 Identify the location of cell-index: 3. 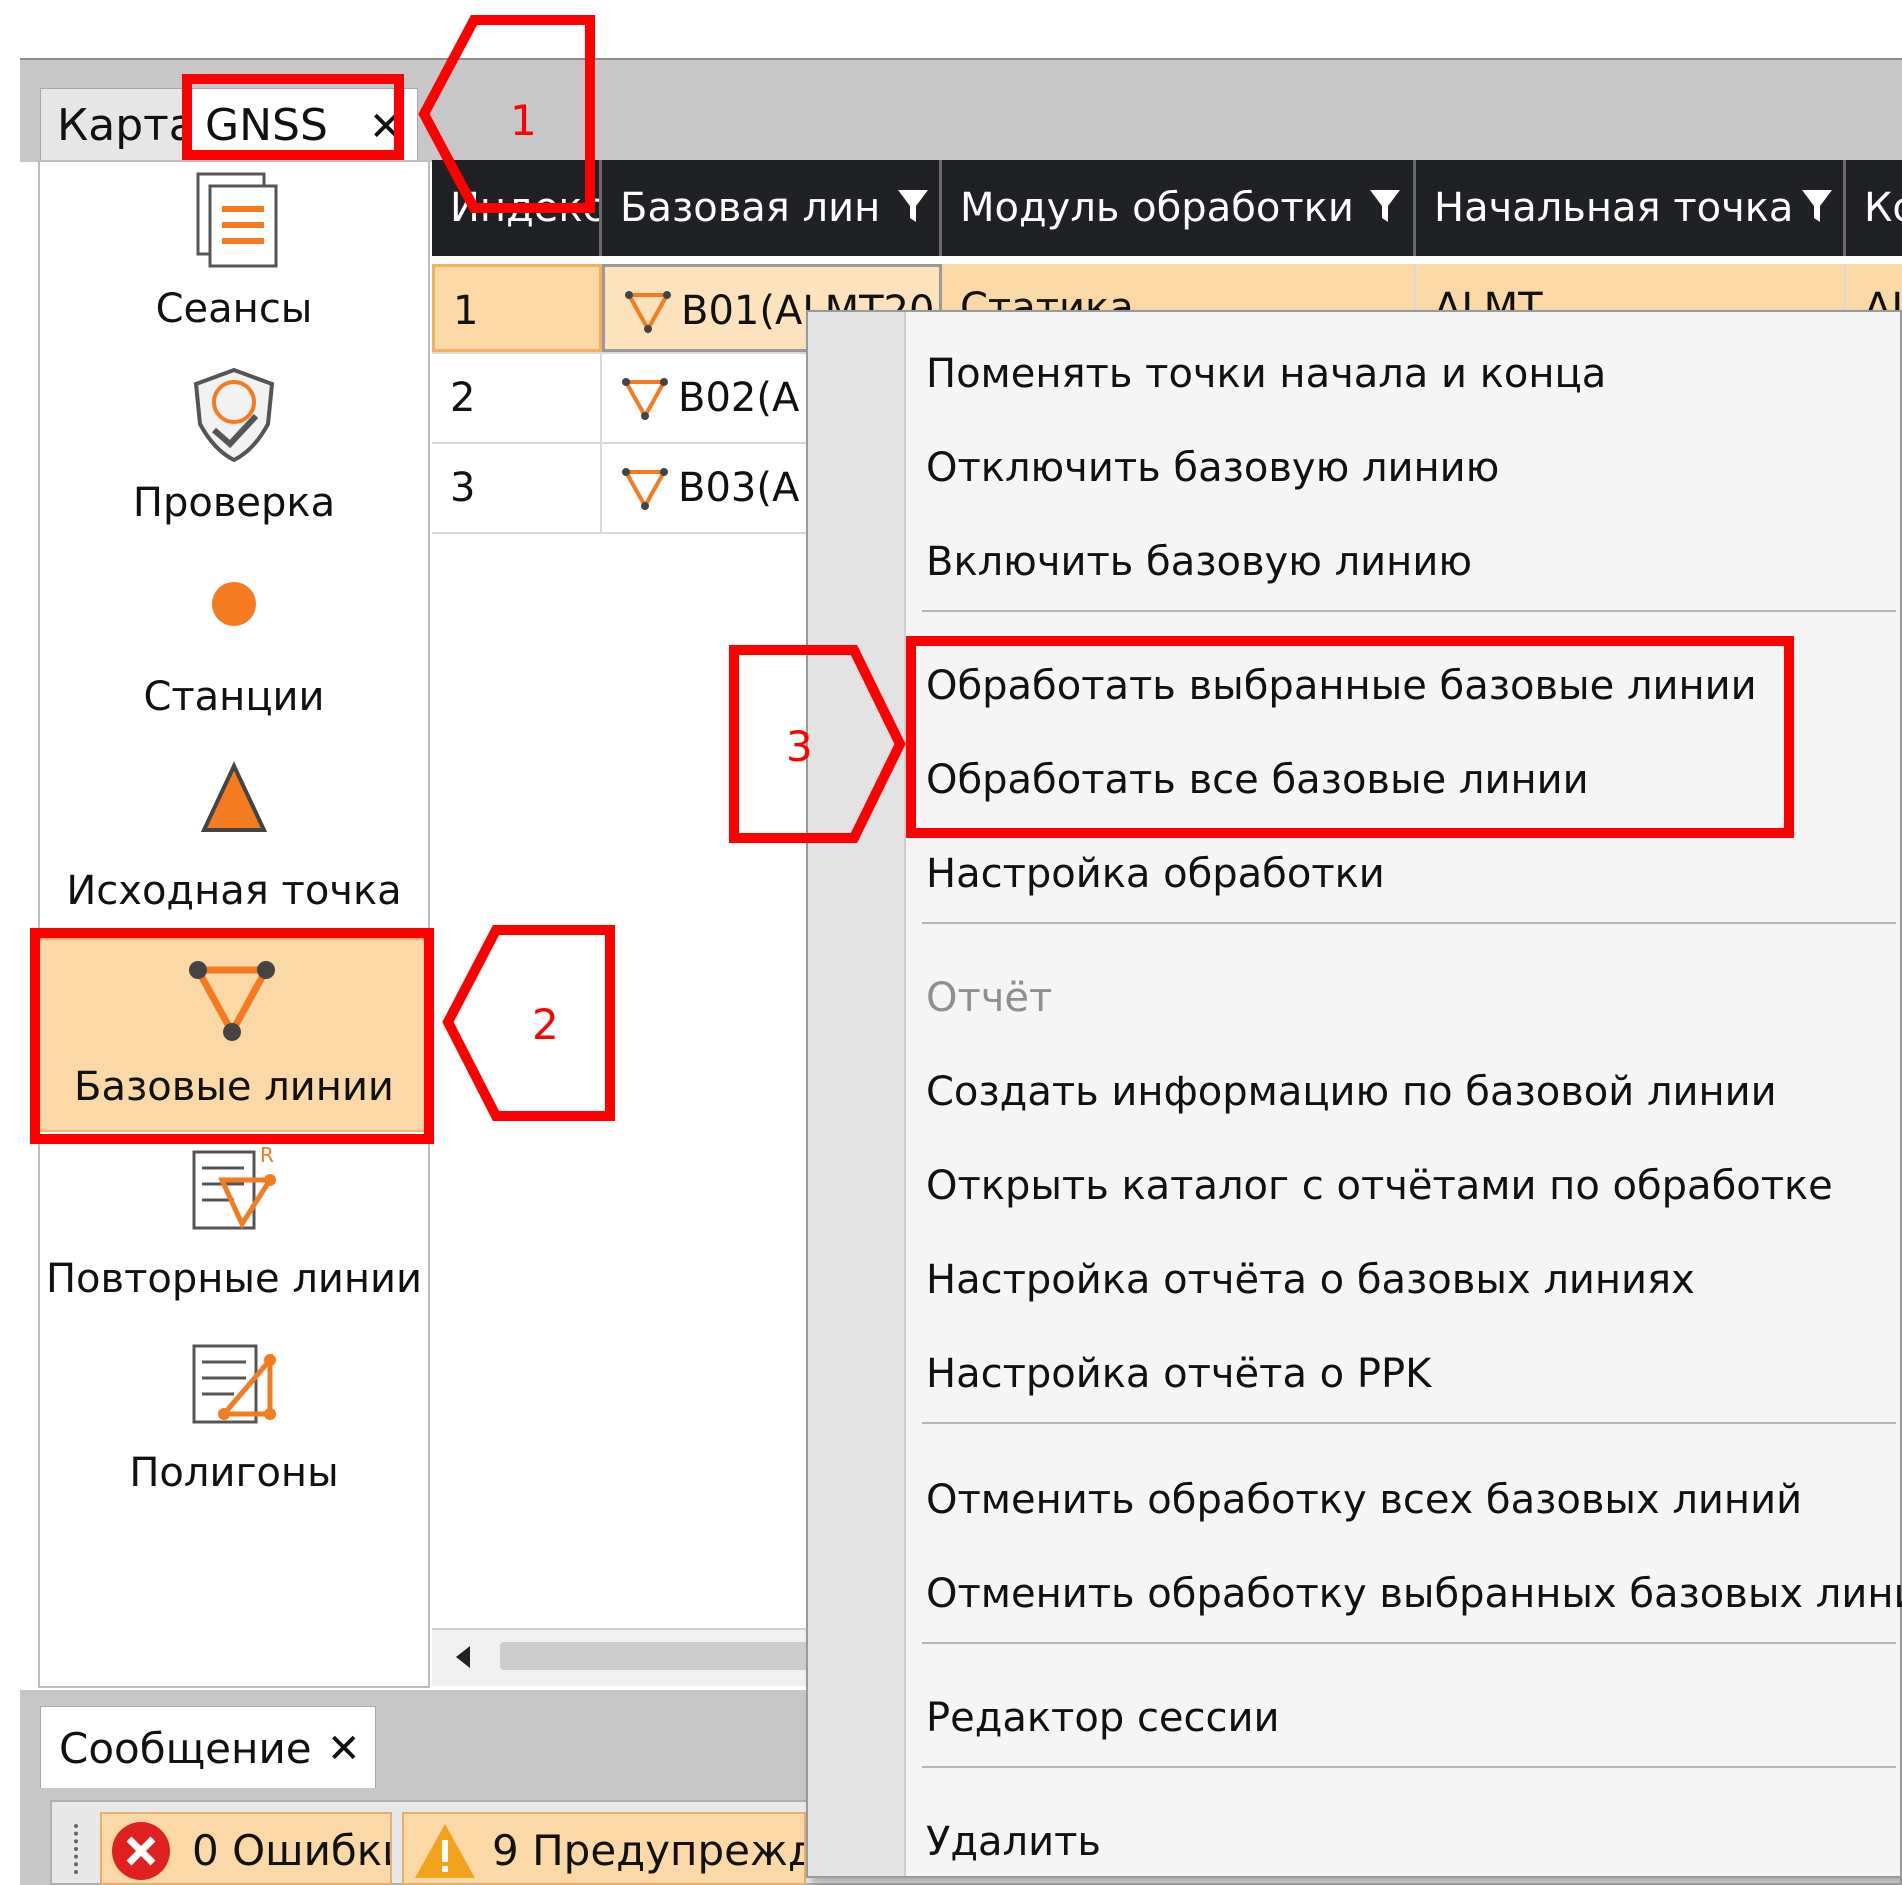
(517, 488).